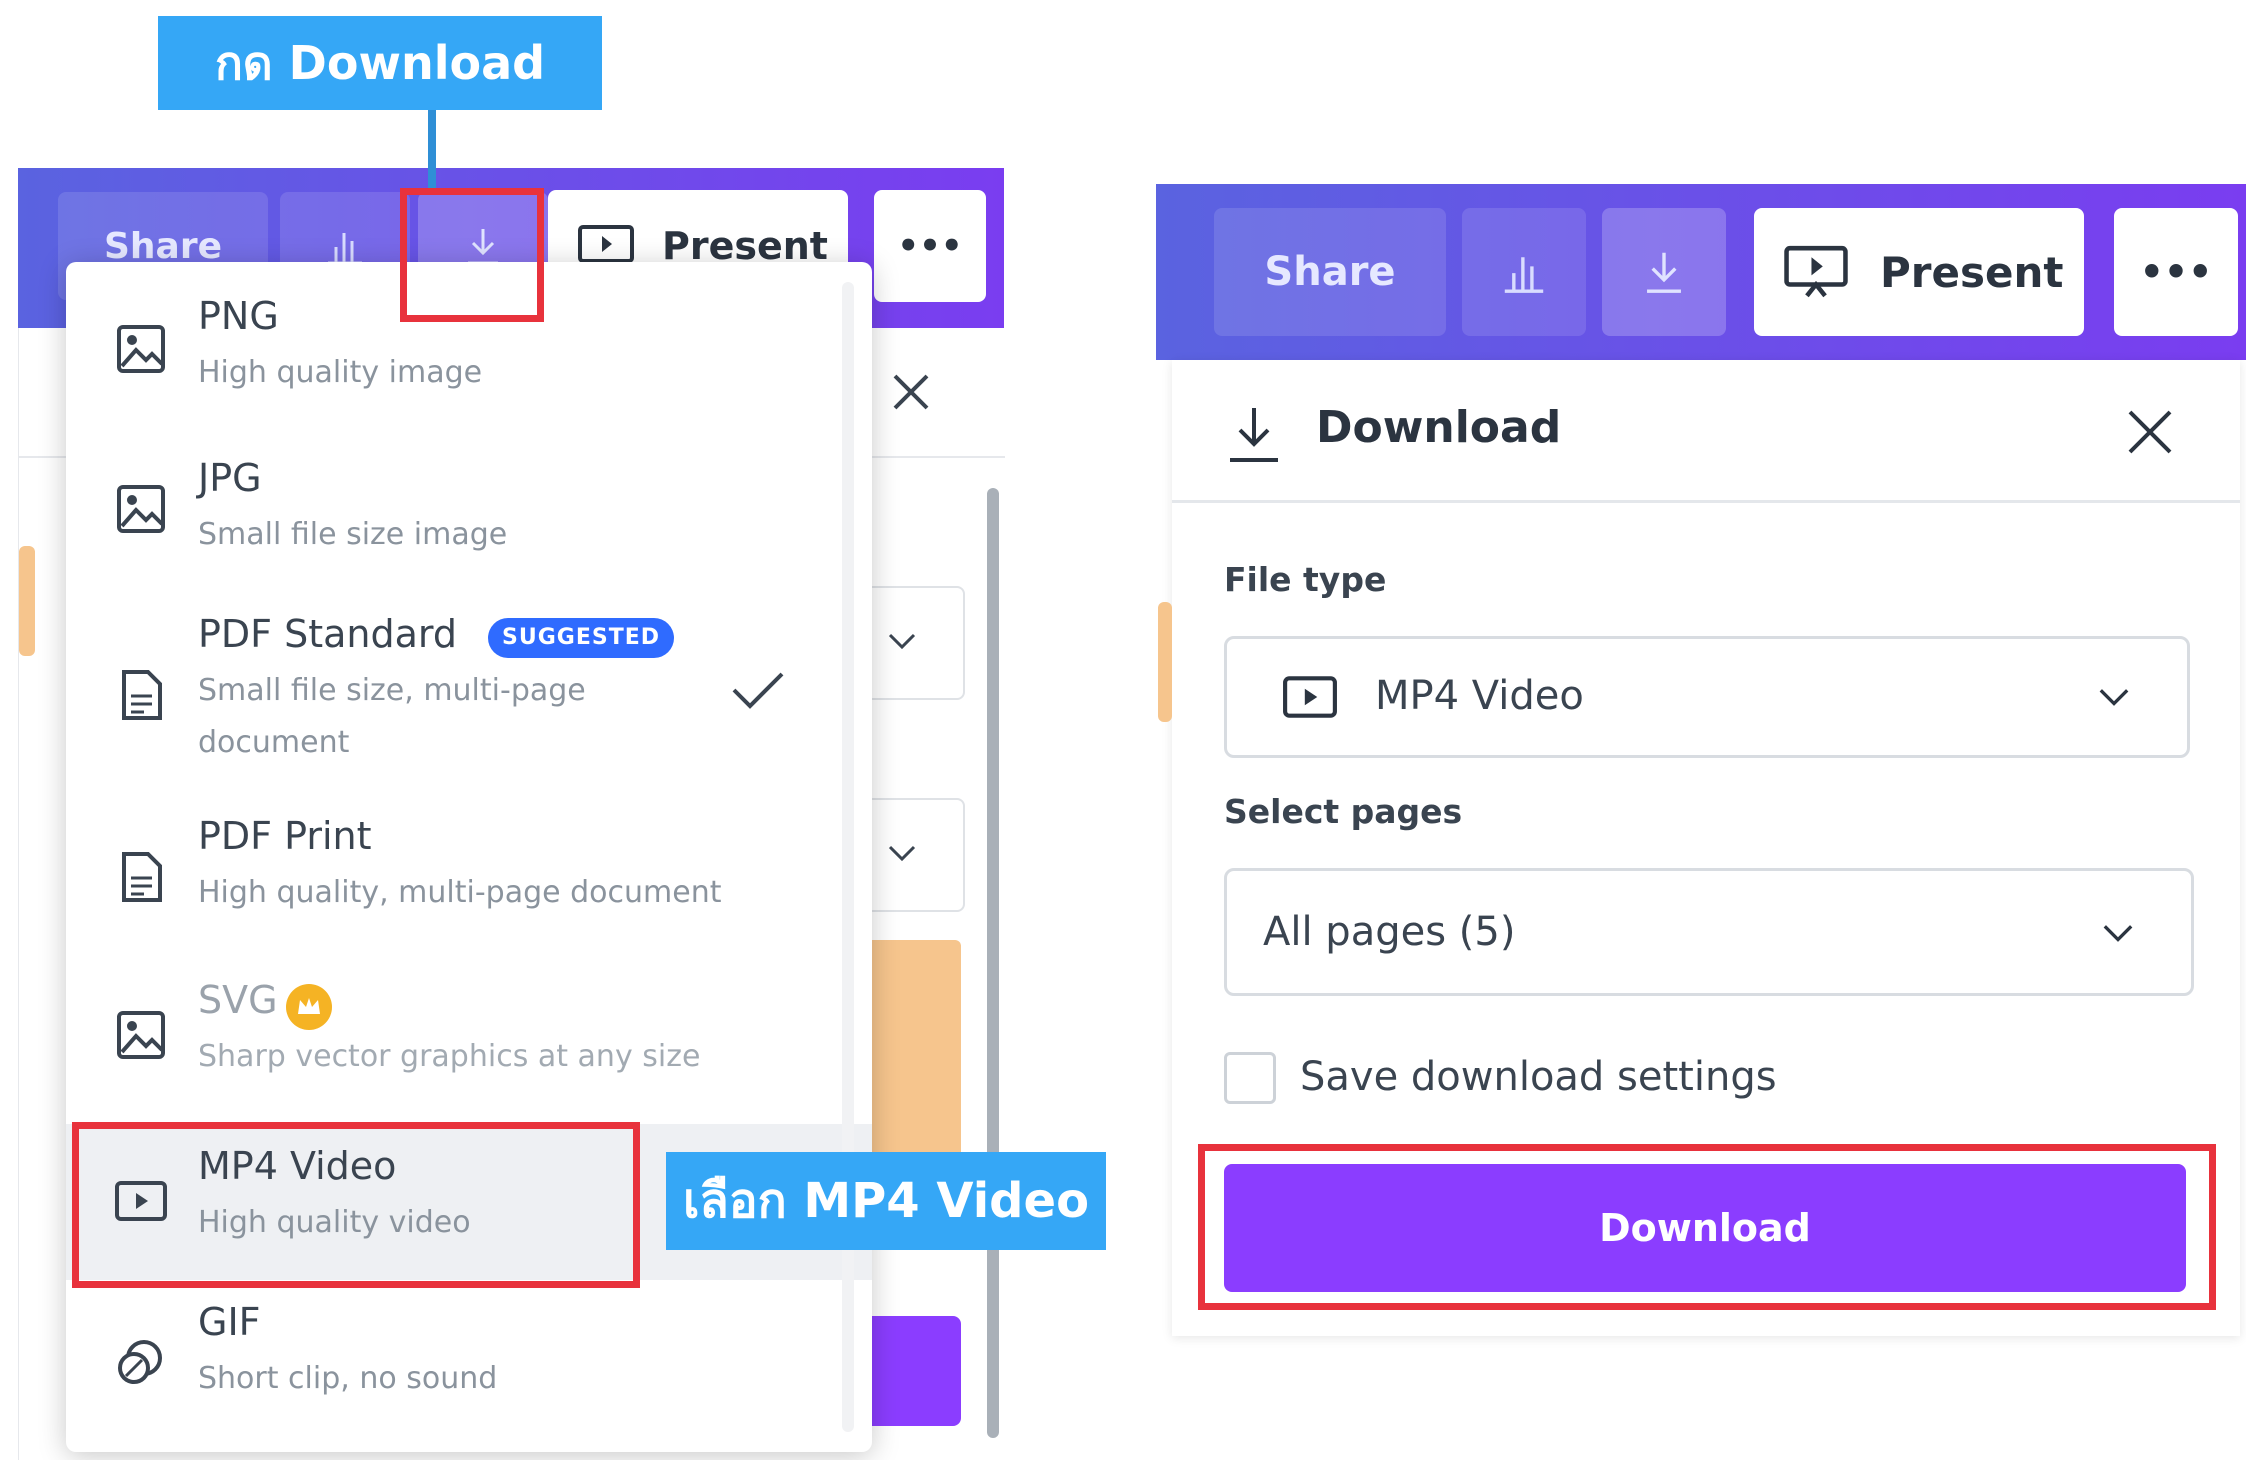 The width and height of the screenshot is (2246, 1460). What do you see at coordinates (581, 638) in the screenshot?
I see `suggested-badge: SUGGESTED` at bounding box center [581, 638].